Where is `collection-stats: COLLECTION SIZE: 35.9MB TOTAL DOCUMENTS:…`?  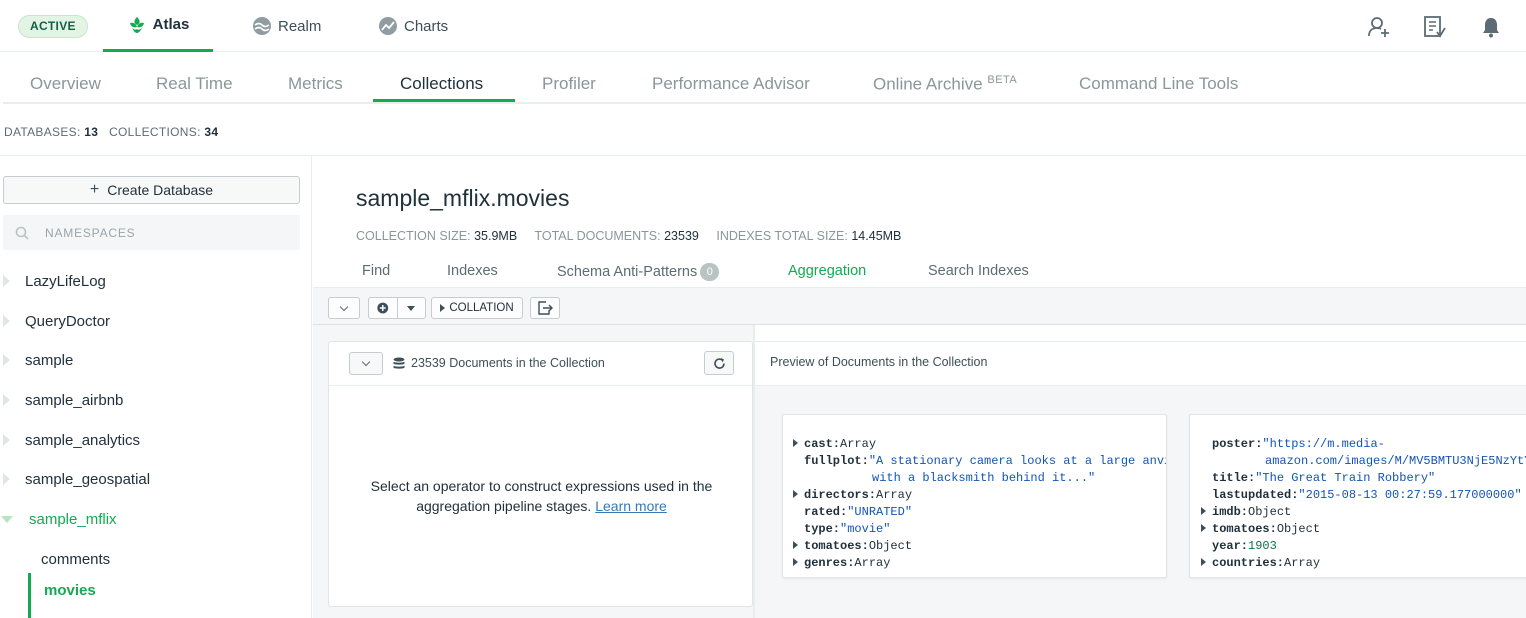
collection-stats: COLLECTION SIZE: 35.9MB TOTAL DOCUMENTS:… is located at coordinates (635, 236).